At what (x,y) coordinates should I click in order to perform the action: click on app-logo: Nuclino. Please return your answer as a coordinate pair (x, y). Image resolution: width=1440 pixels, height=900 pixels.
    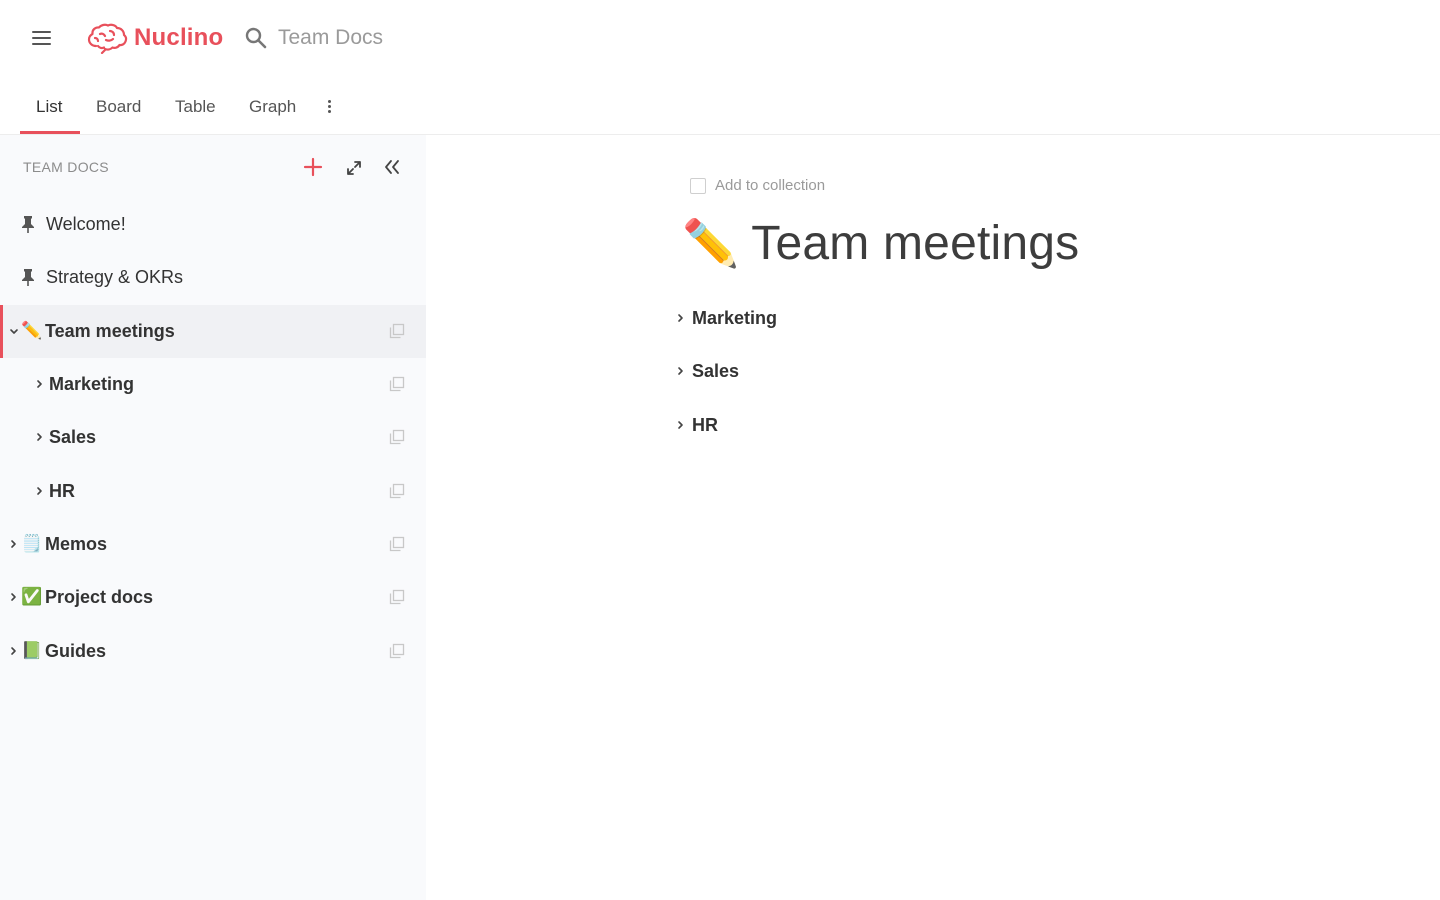
    Looking at the image, I should click on (154, 38).